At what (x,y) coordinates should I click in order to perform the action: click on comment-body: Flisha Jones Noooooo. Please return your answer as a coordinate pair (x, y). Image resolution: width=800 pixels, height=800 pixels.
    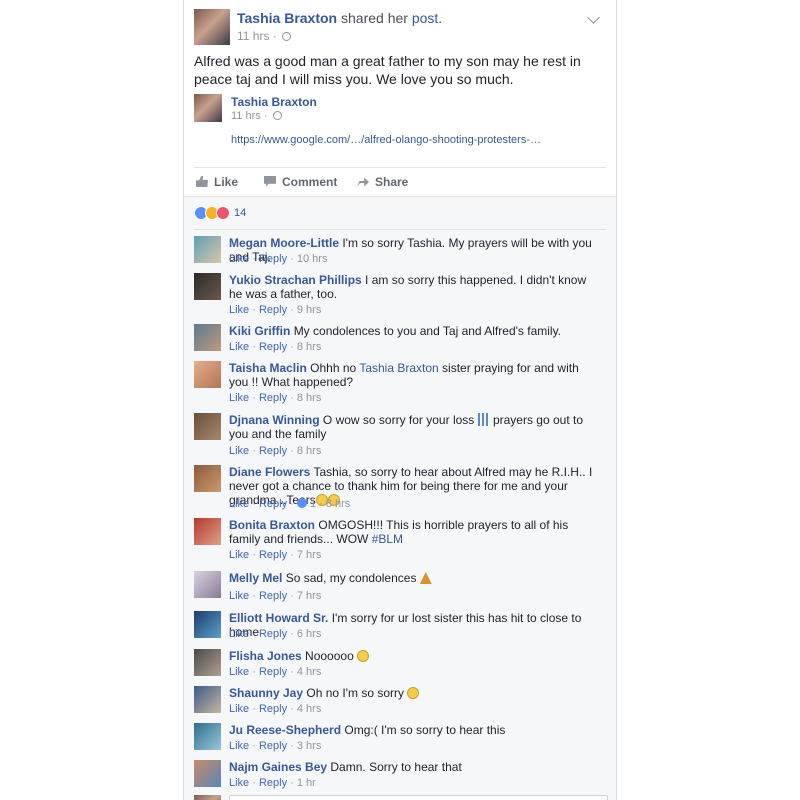
    Looking at the image, I should click on (415, 656).